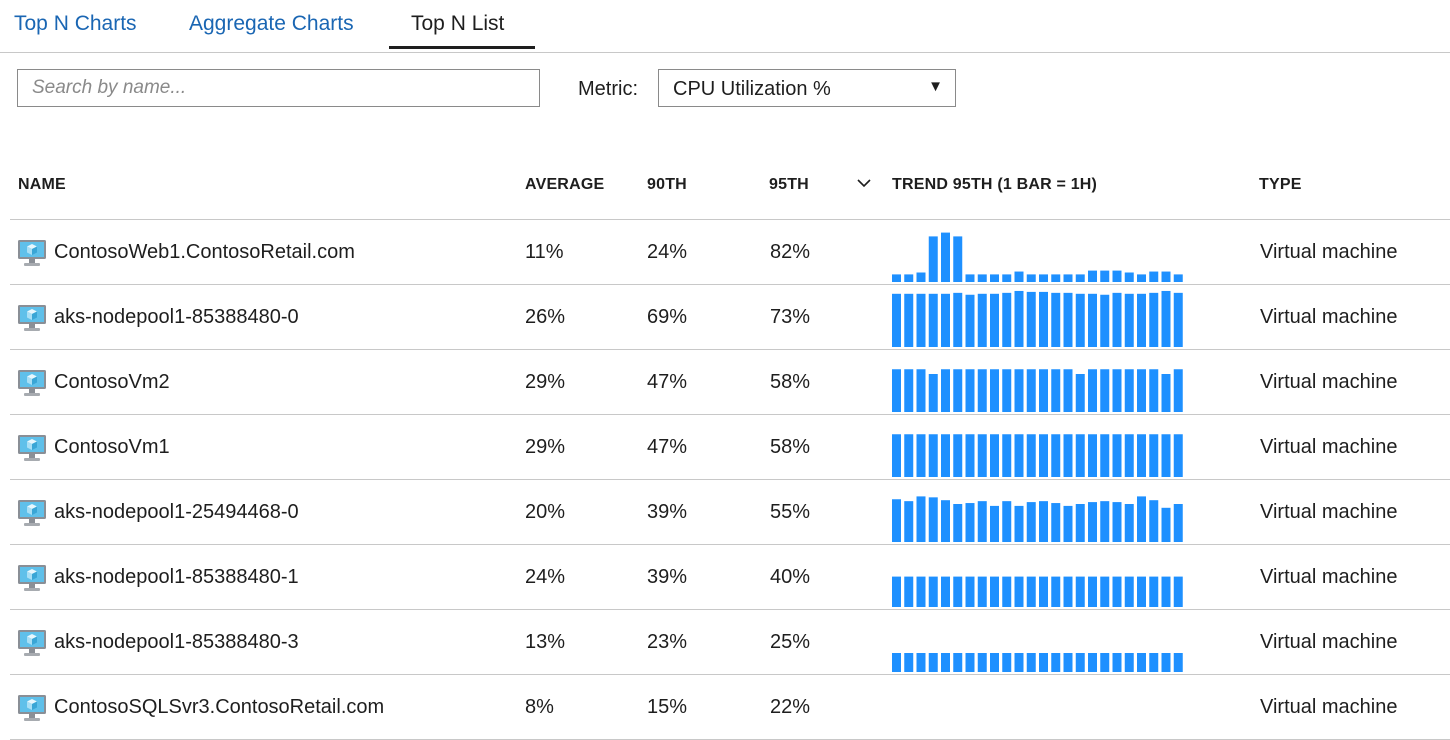 Image resolution: width=1450 pixels, height=740 pixels. What do you see at coordinates (667, 577) in the screenshot?
I see `p90-value: 39%` at bounding box center [667, 577].